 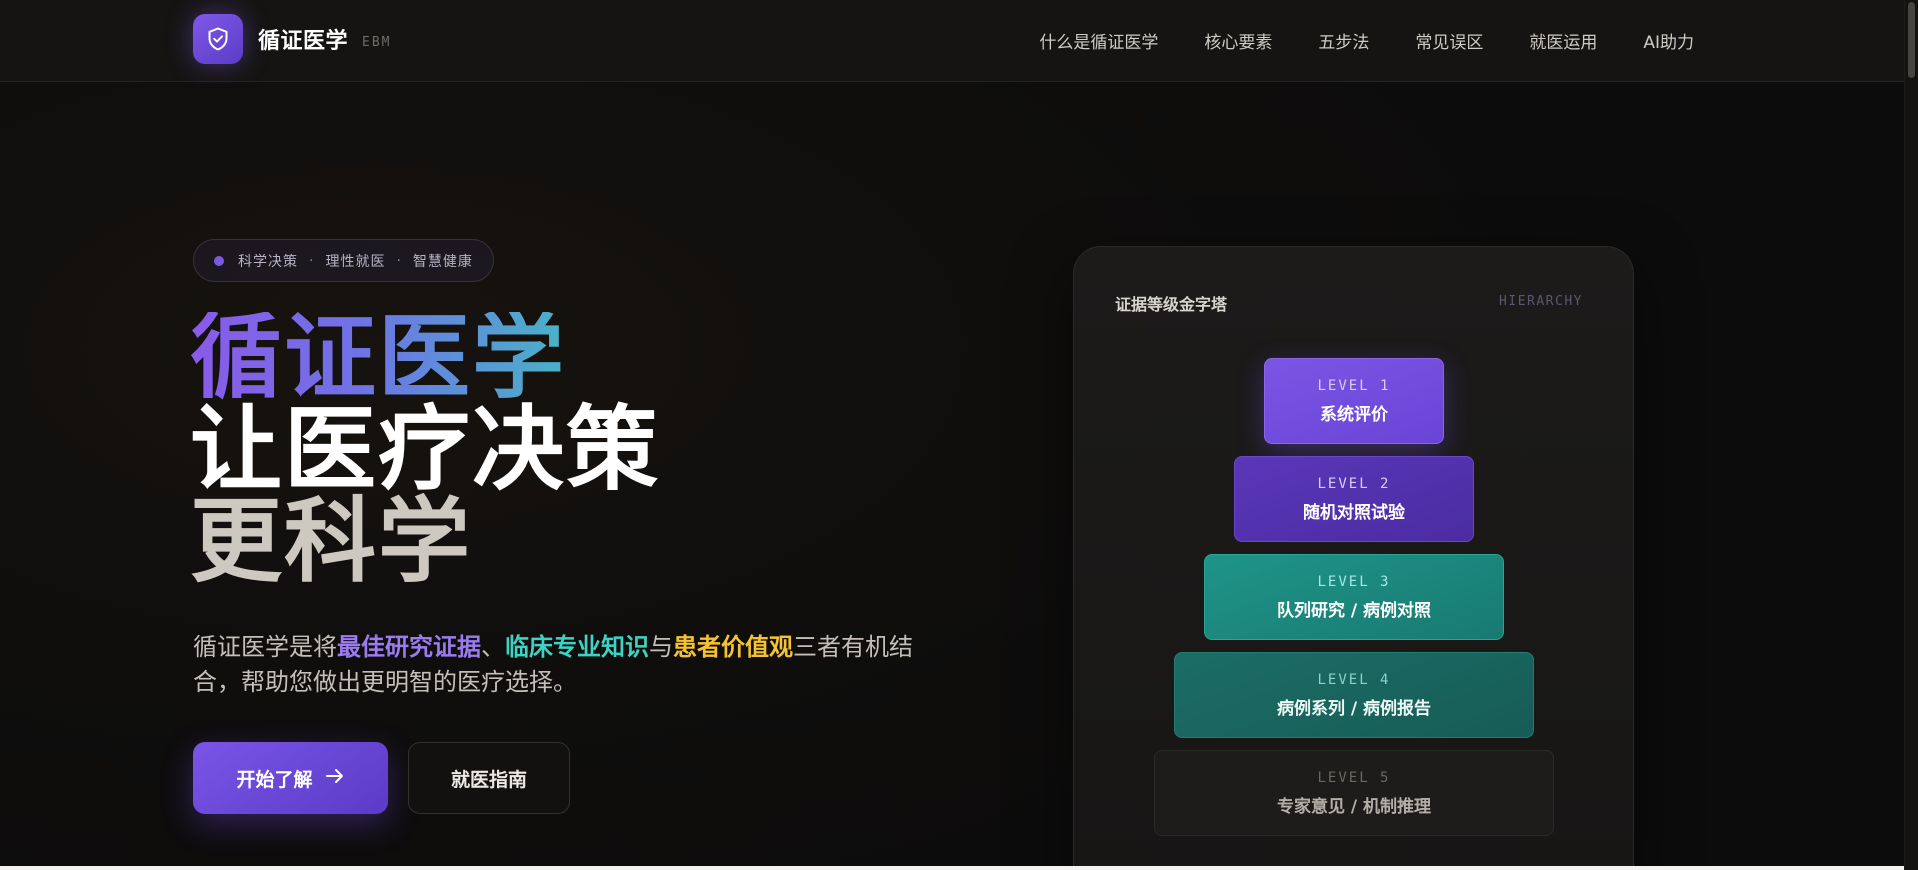 I want to click on arrow-right-icon, so click(x=335, y=778).